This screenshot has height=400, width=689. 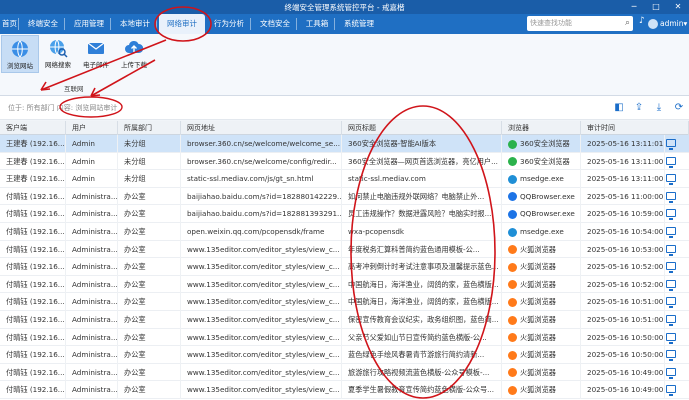 What do you see at coordinates (541, 128) in the screenshot?
I see `column-header-browser: 浏览器` at bounding box center [541, 128].